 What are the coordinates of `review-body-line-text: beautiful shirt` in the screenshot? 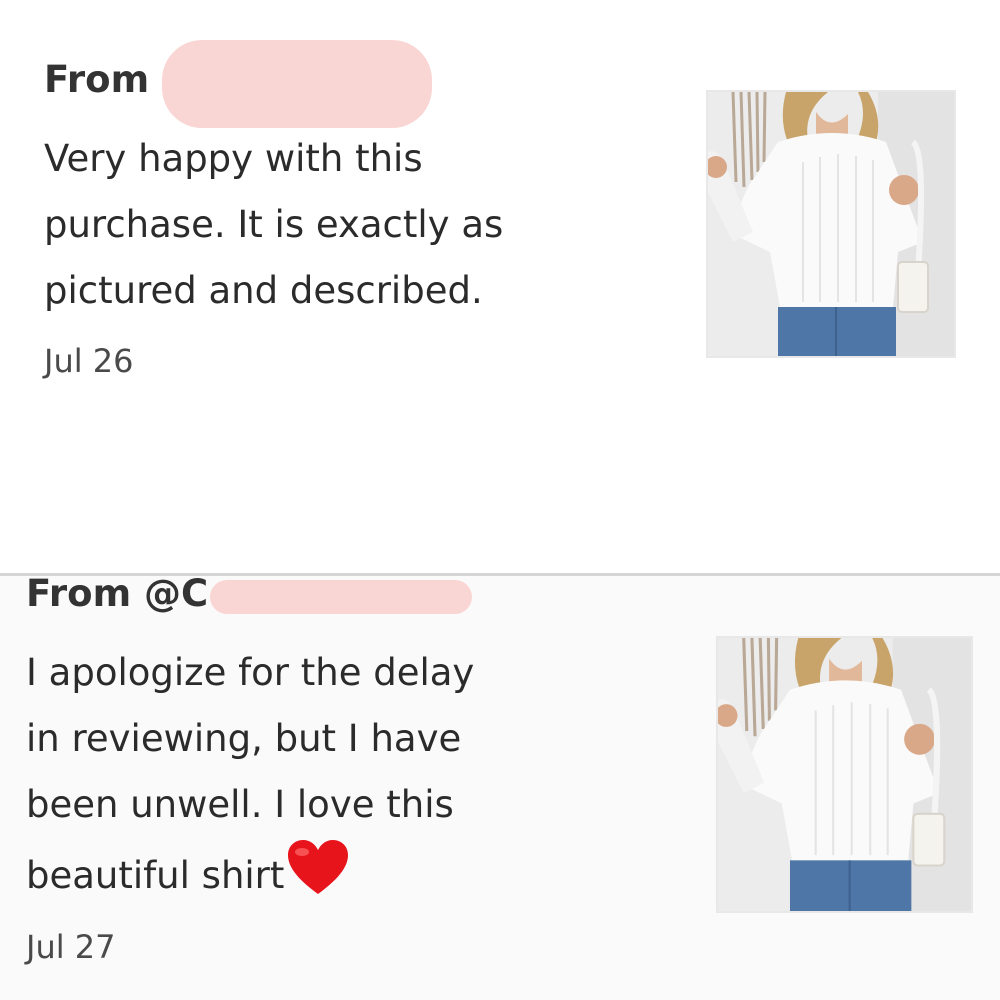 It's located at (155, 875).